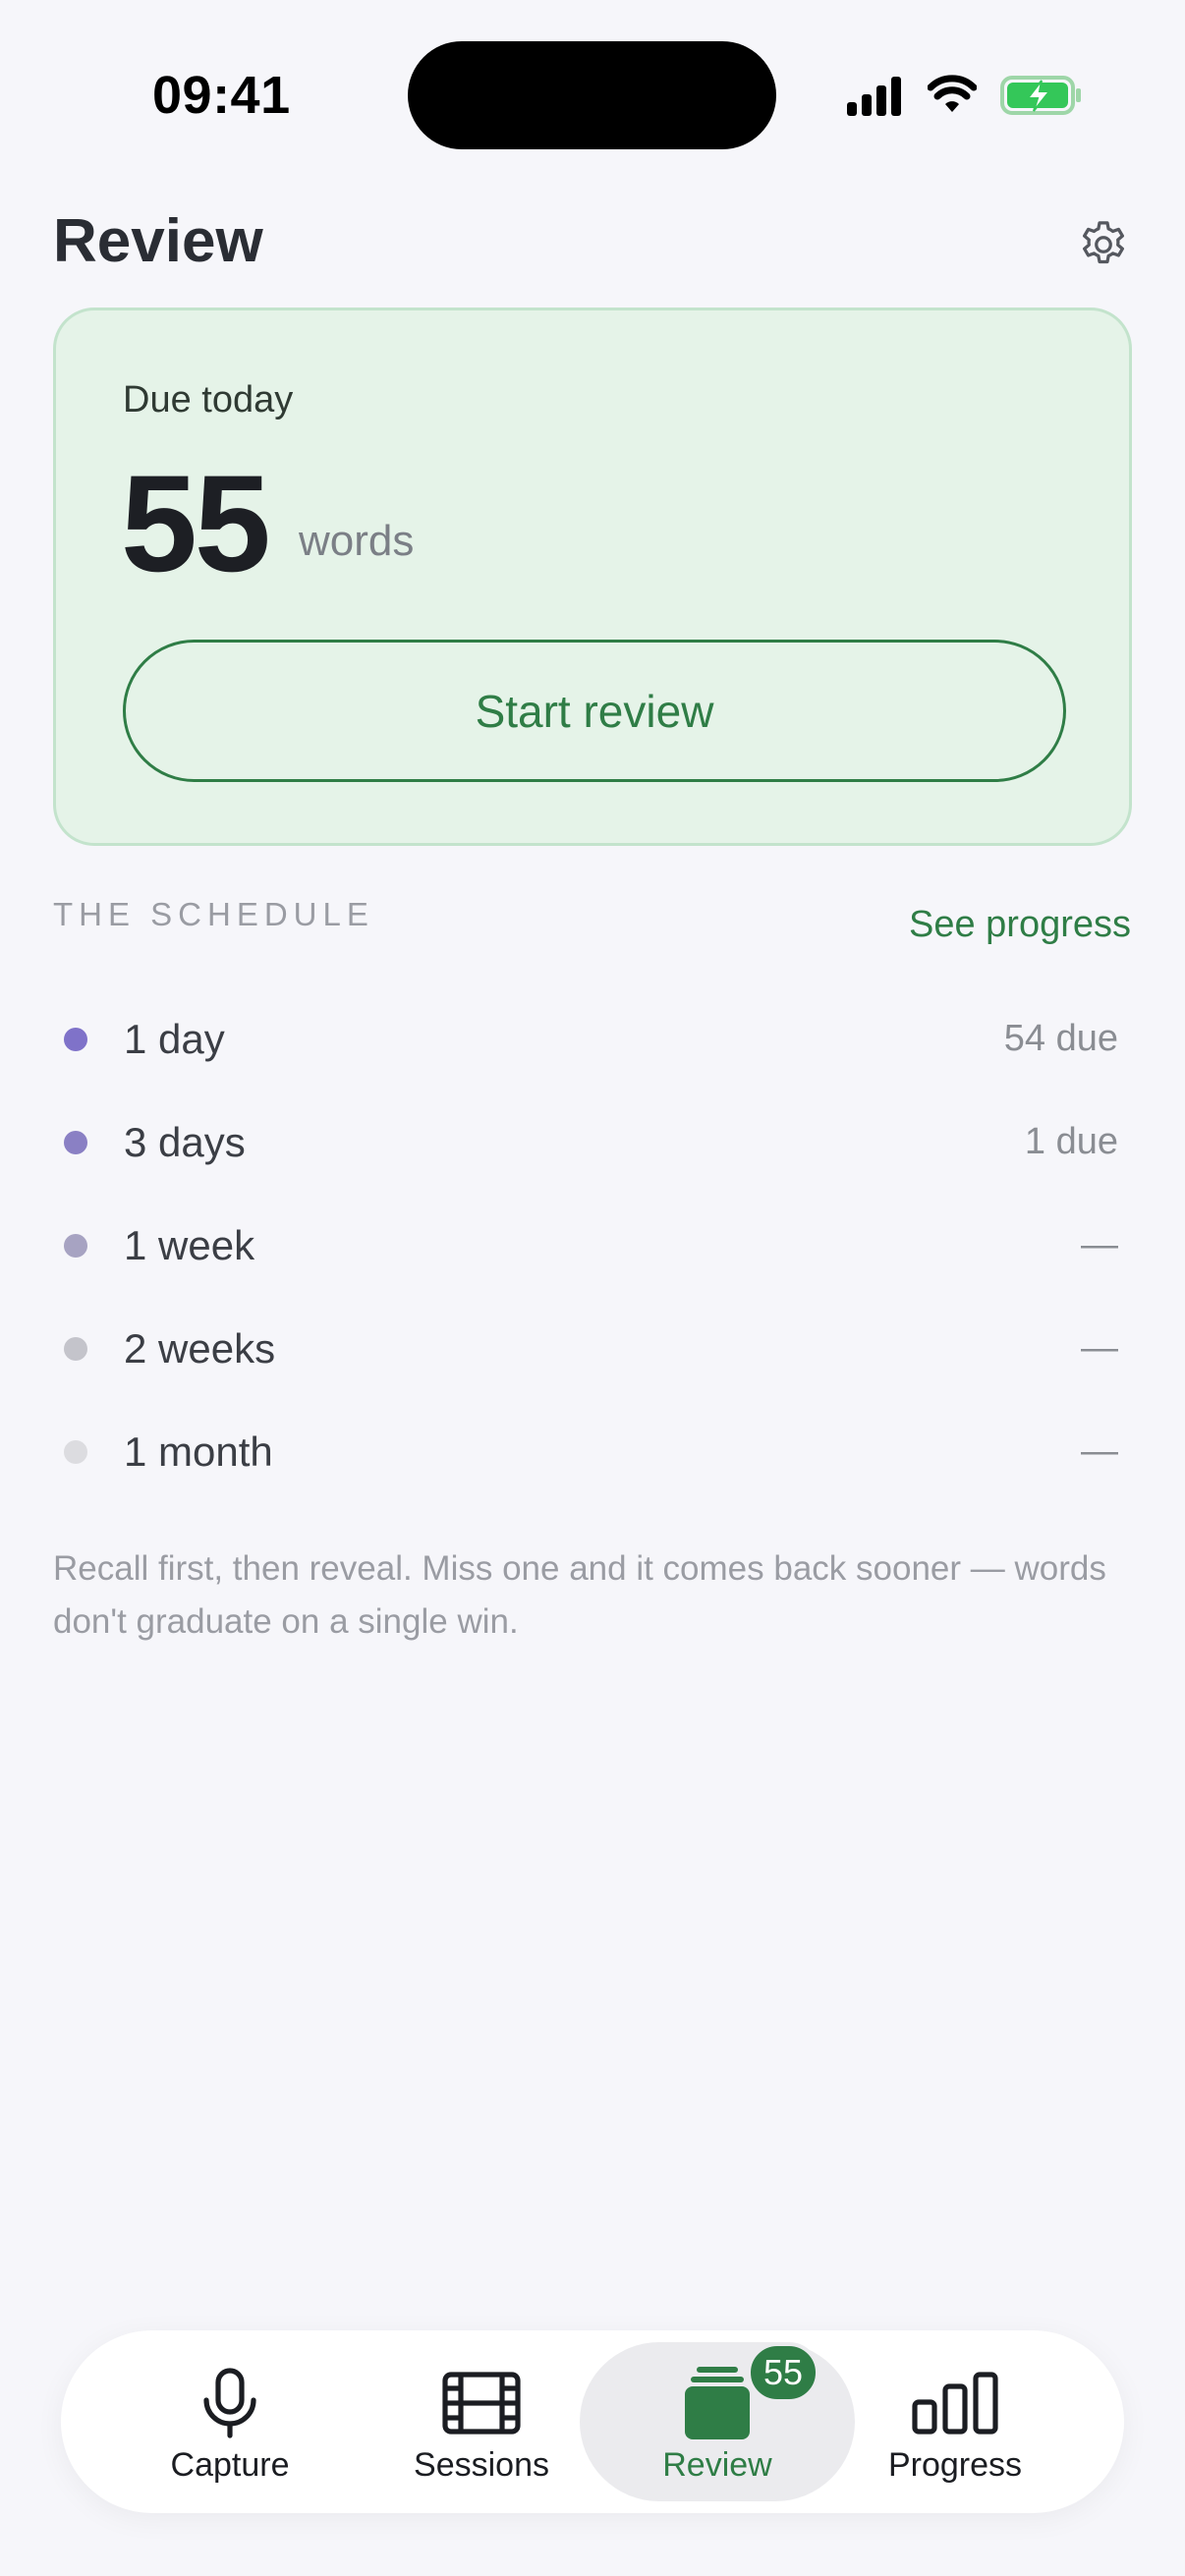 This screenshot has height=2576, width=1185. I want to click on interval-label: 3 days, so click(185, 1141).